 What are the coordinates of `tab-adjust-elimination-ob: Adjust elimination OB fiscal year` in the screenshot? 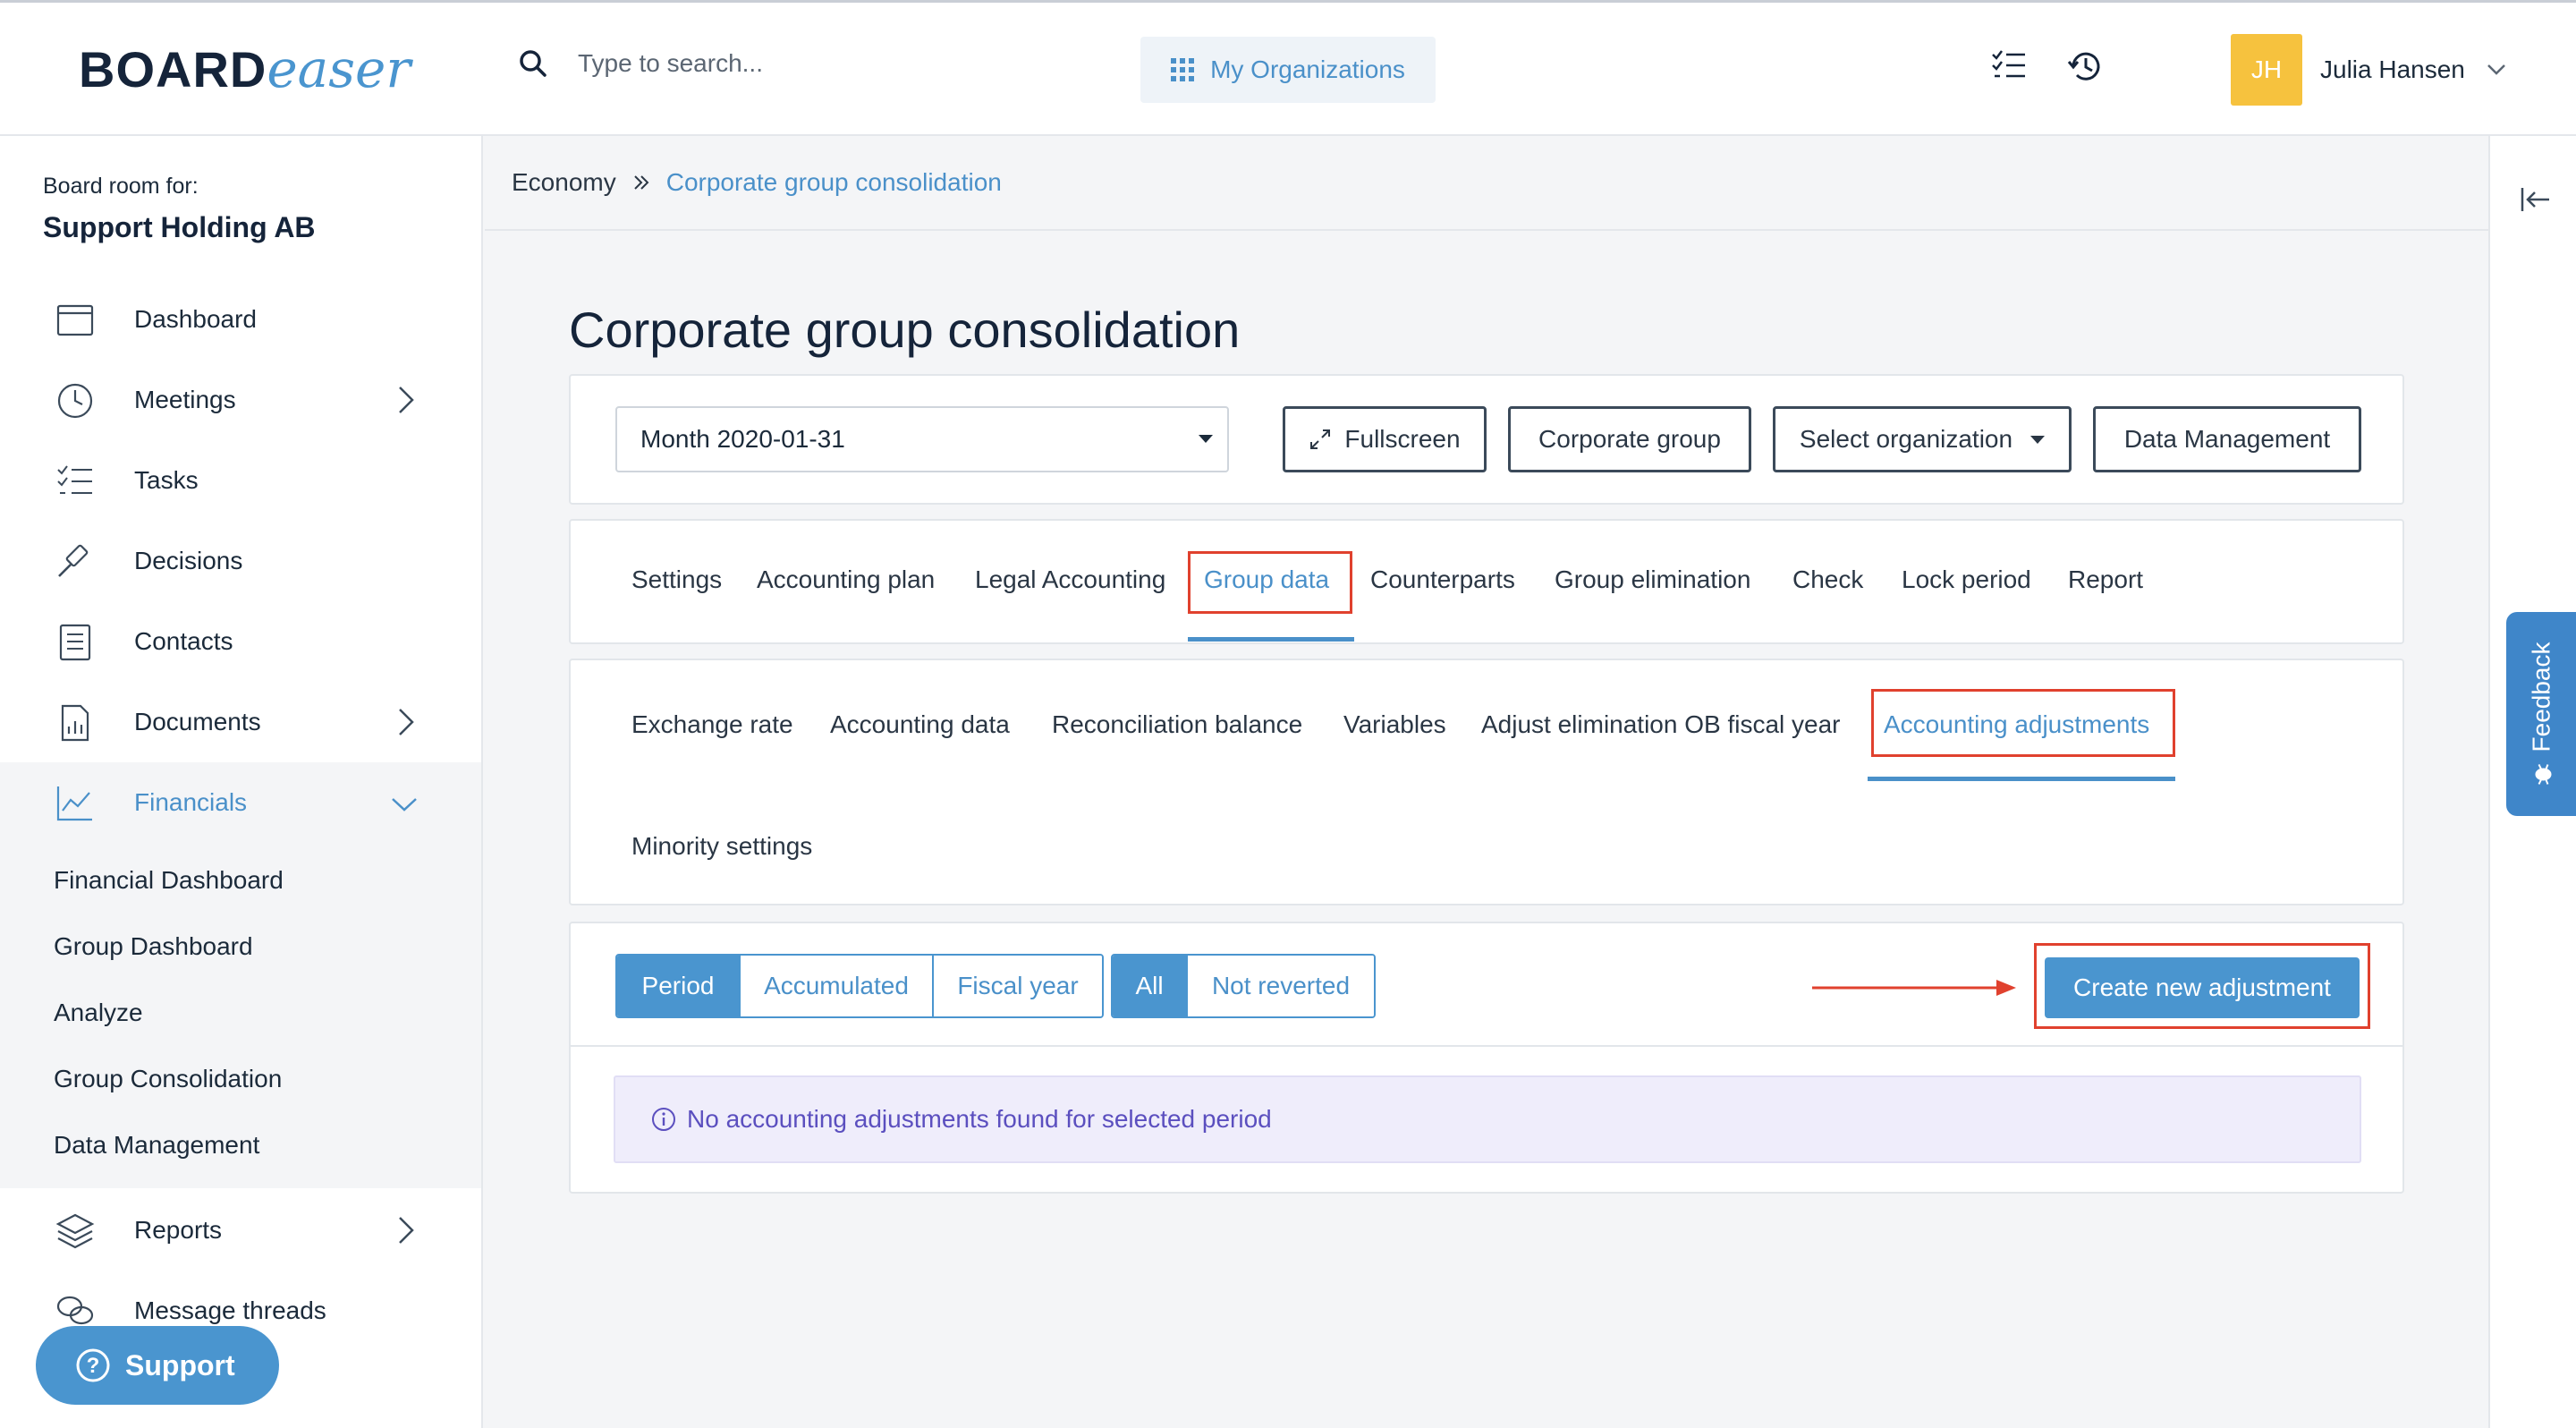 It's located at (1661, 724).